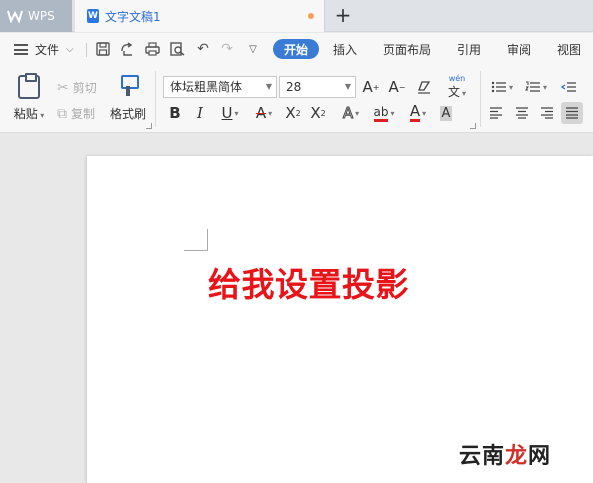 The height and width of the screenshot is (483, 593). Describe the element at coordinates (200, 113) in the screenshot. I see `italic-icon: I` at that location.